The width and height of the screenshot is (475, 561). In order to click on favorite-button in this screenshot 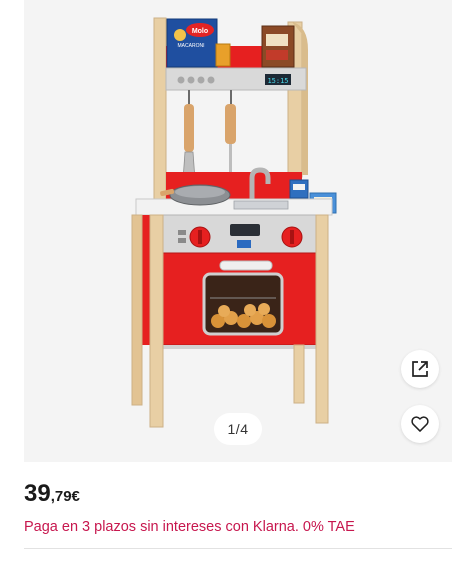, I will do `click(420, 424)`.